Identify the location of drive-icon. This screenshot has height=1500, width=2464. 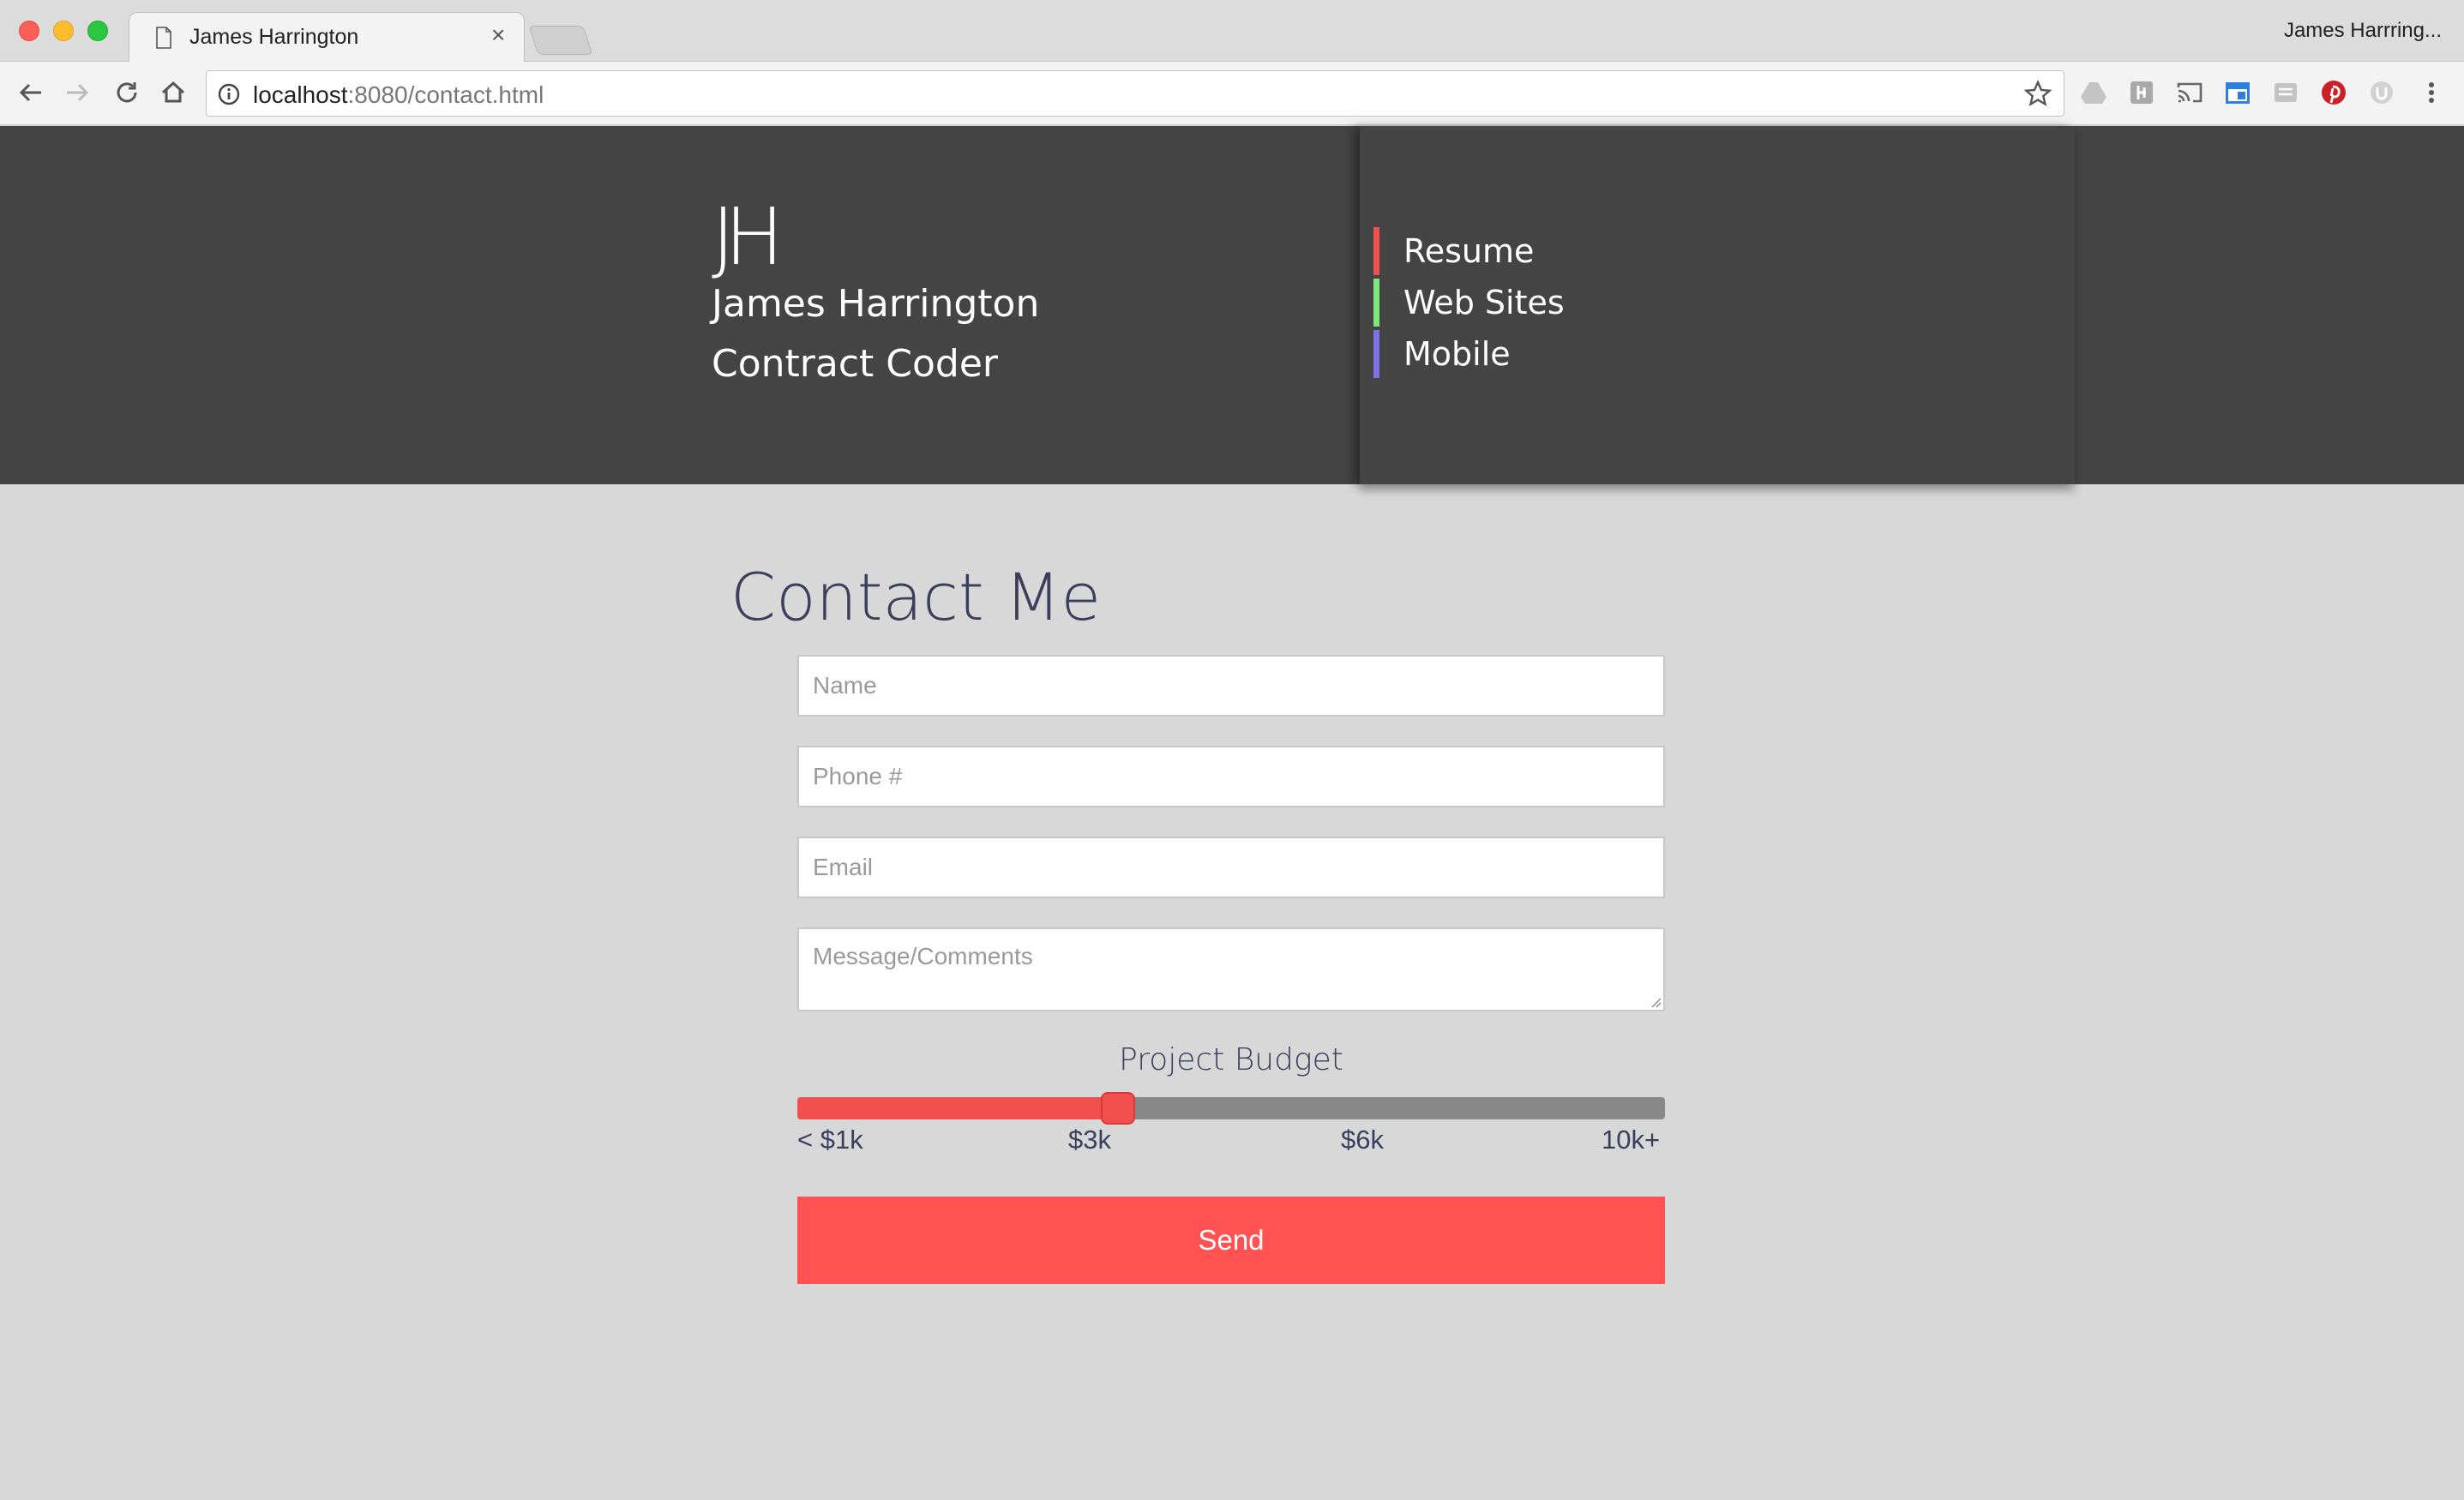
(2093, 92).